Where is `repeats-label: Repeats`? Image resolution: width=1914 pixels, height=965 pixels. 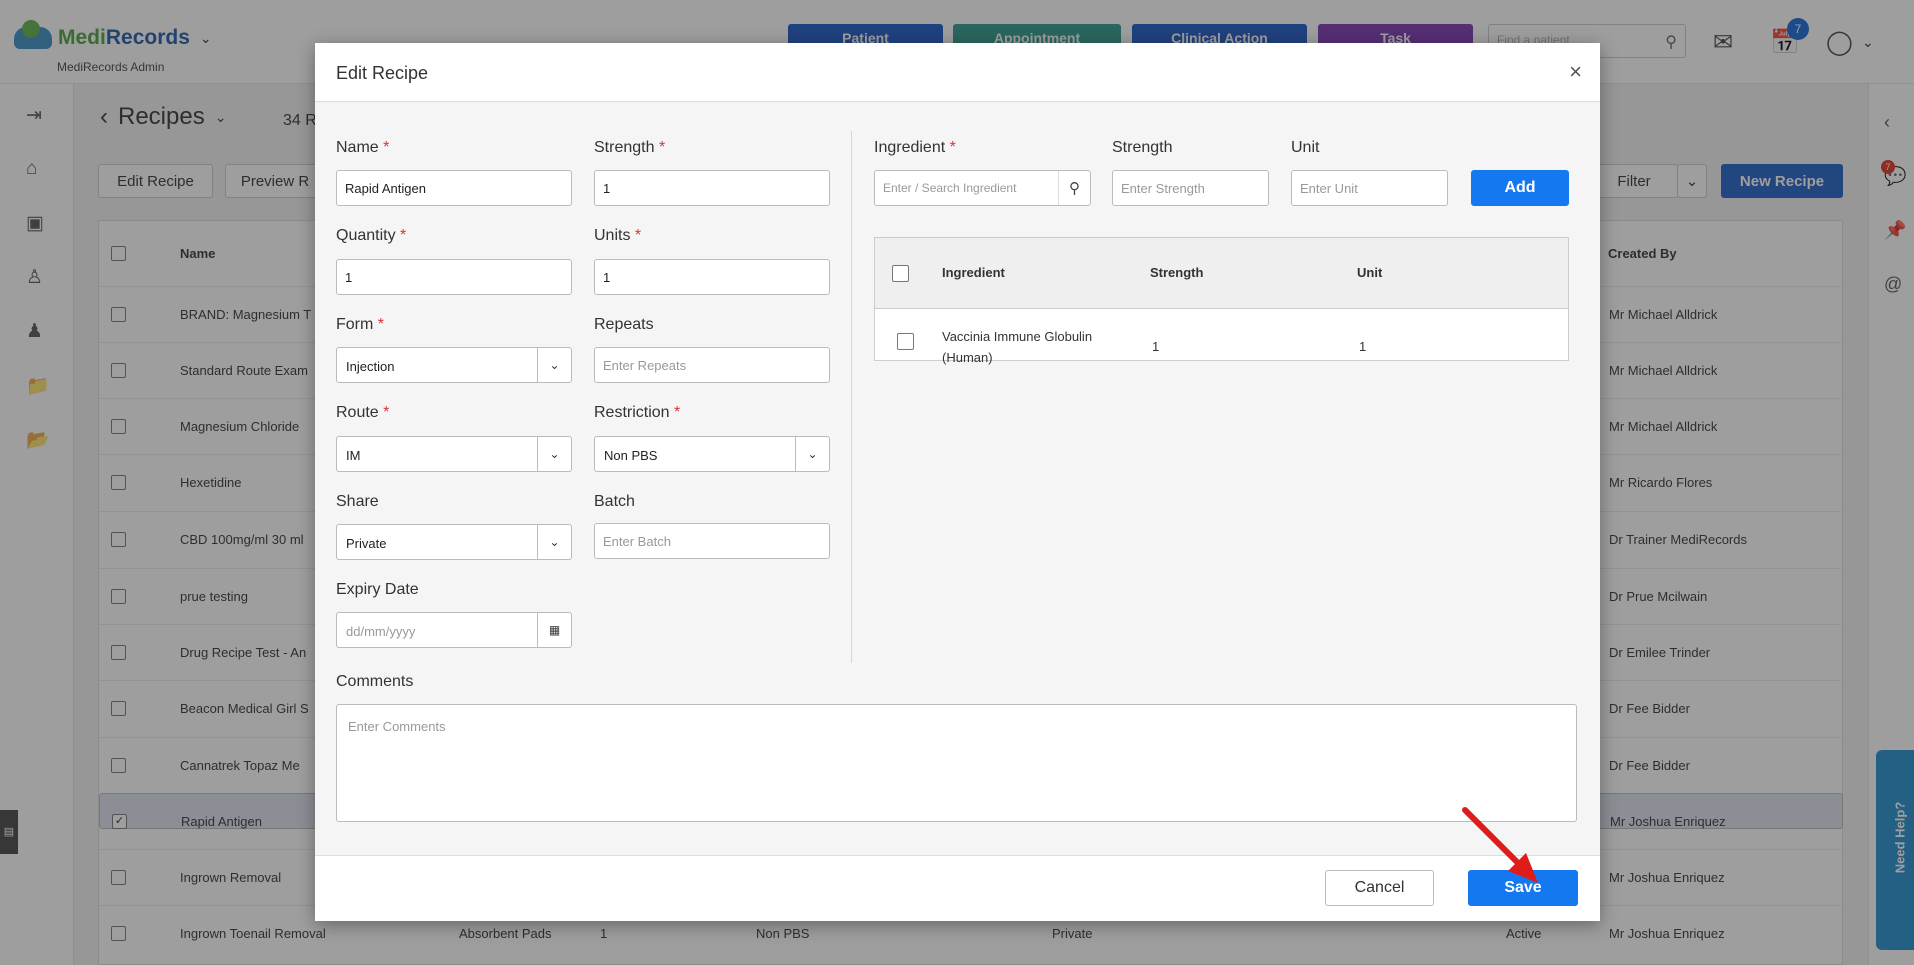 repeats-label: Repeats is located at coordinates (624, 324).